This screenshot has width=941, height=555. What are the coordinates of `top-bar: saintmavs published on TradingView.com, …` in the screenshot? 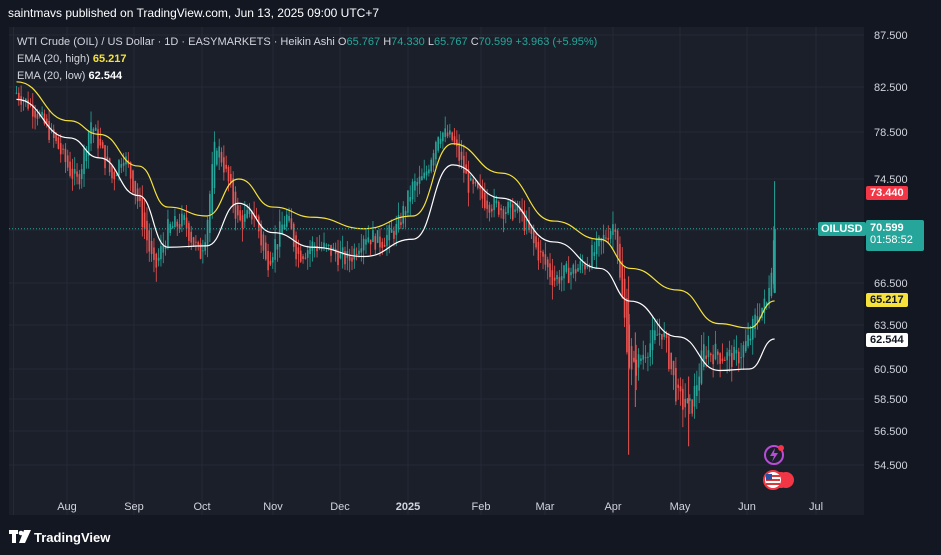 It's located at (470, 13).